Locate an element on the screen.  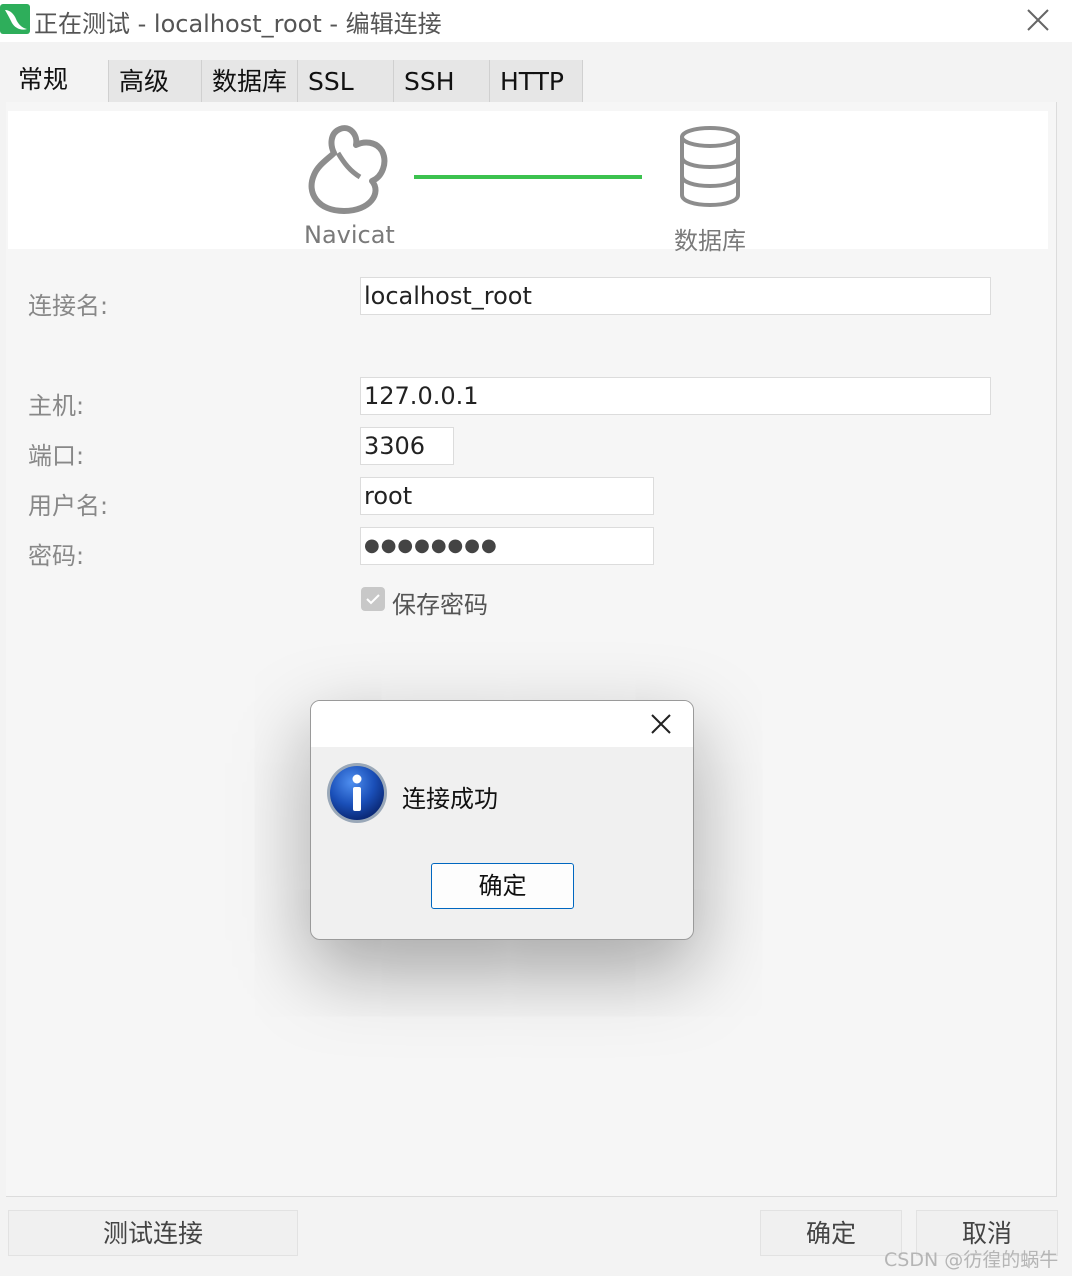
success-dialog: 连接成功 确定 is located at coordinates (502, 820).